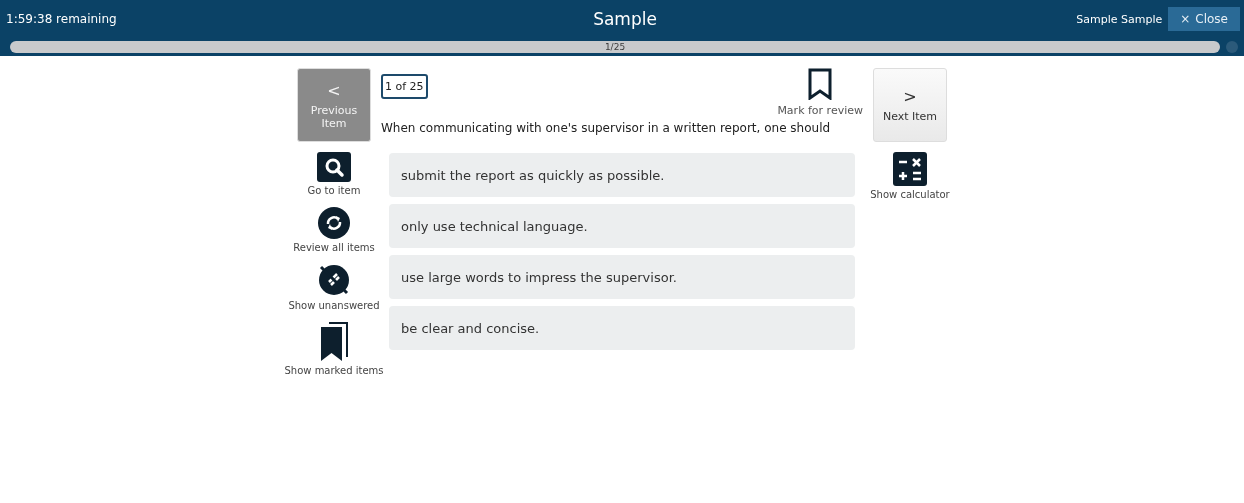 The height and width of the screenshot is (503, 1244). I want to click on tool-button: Show unanswered, so click(334, 287).